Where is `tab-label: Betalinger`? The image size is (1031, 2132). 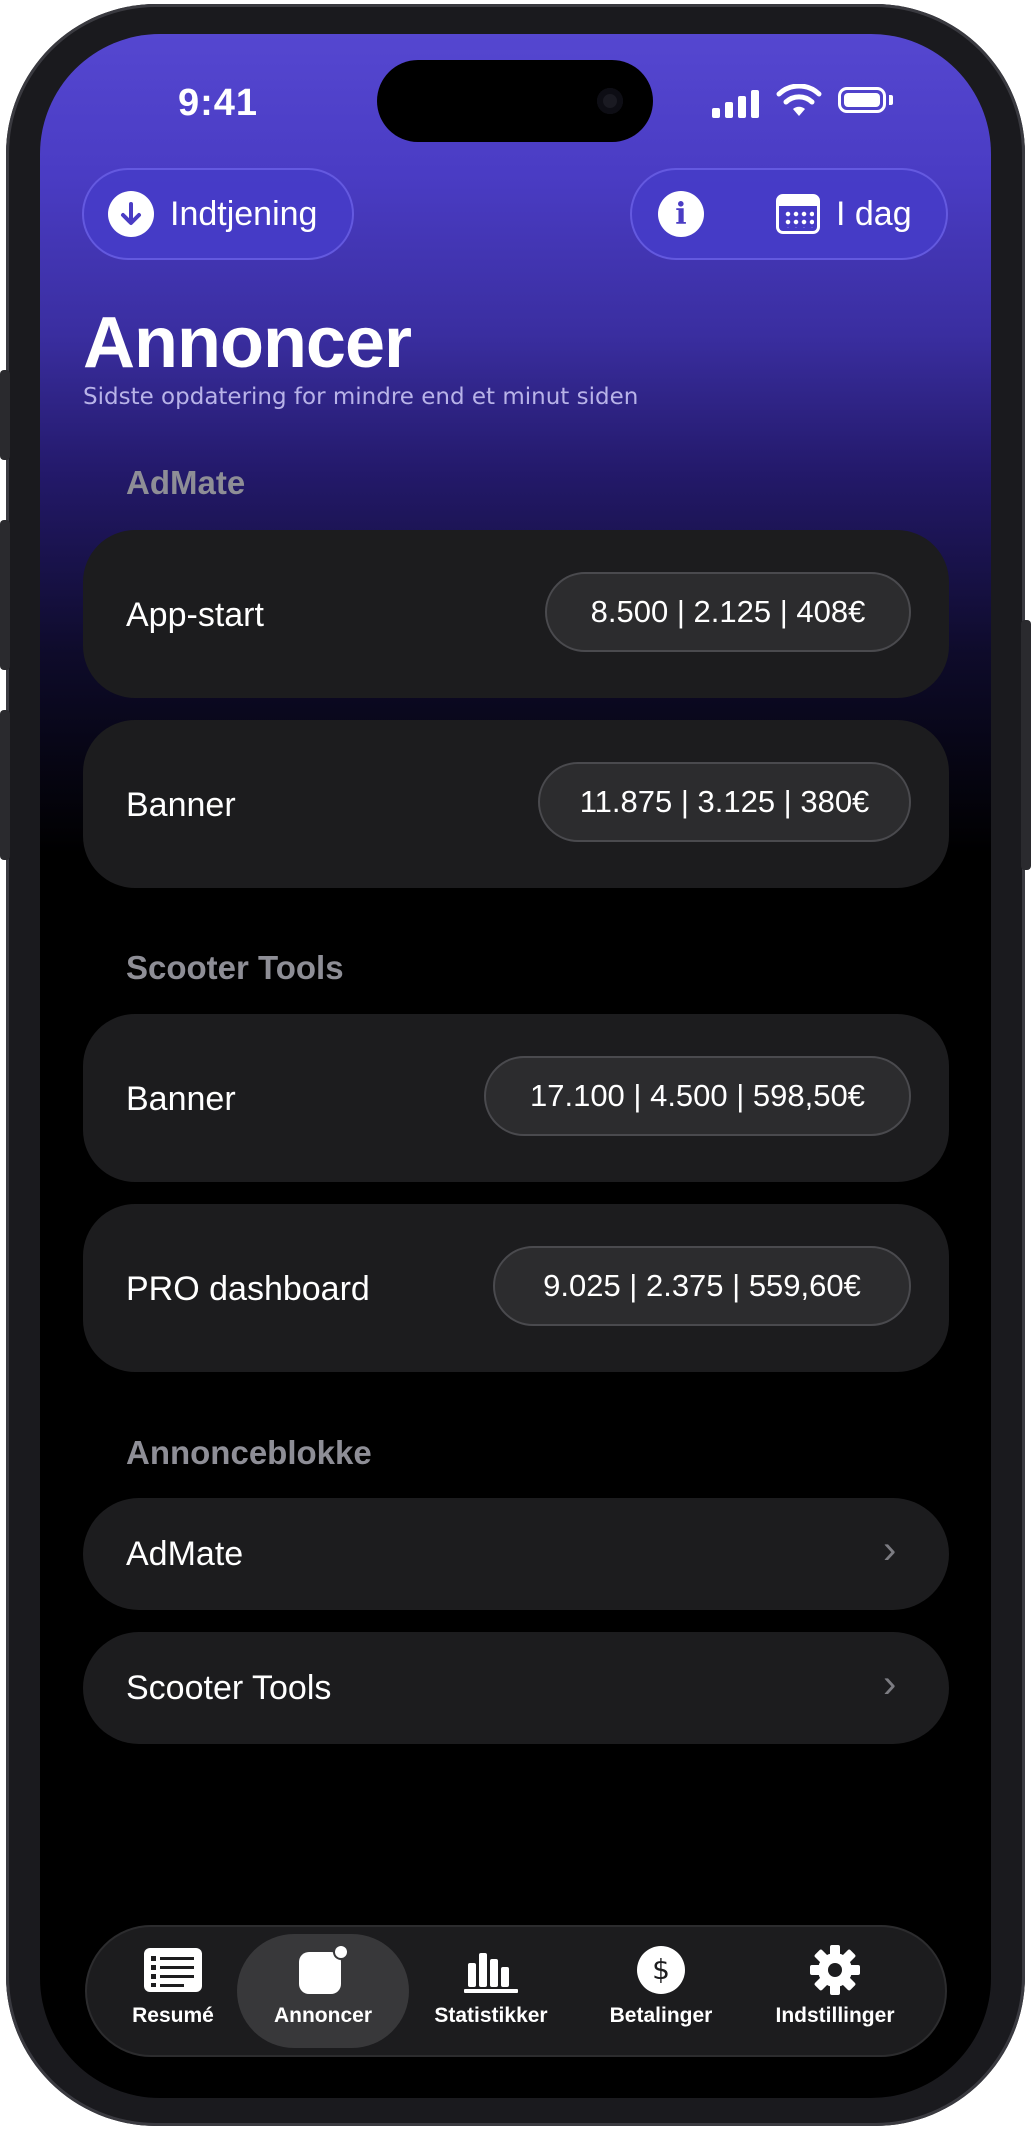
tab-label: Betalinger is located at coordinates (661, 2015).